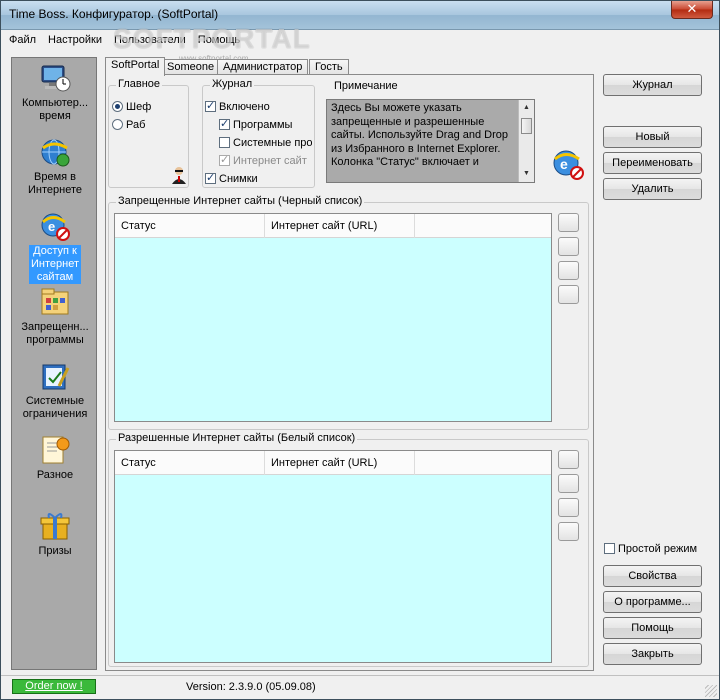  What do you see at coordinates (114, 14) in the screenshot?
I see `window-title: Time Boss. Конфигуратор. (SoftPortal)` at bounding box center [114, 14].